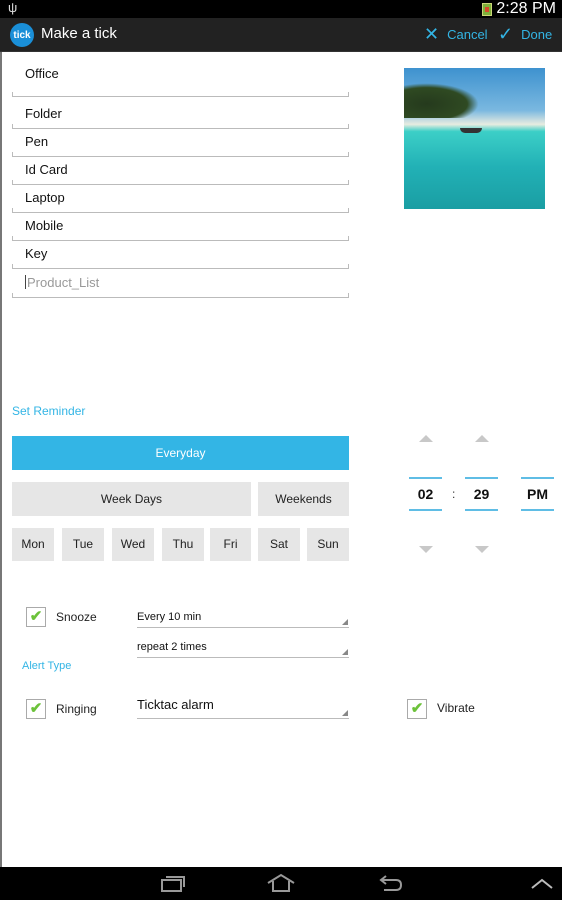 The width and height of the screenshot is (562, 900). What do you see at coordinates (537, 494) in the screenshot?
I see `ampm-value: PM` at bounding box center [537, 494].